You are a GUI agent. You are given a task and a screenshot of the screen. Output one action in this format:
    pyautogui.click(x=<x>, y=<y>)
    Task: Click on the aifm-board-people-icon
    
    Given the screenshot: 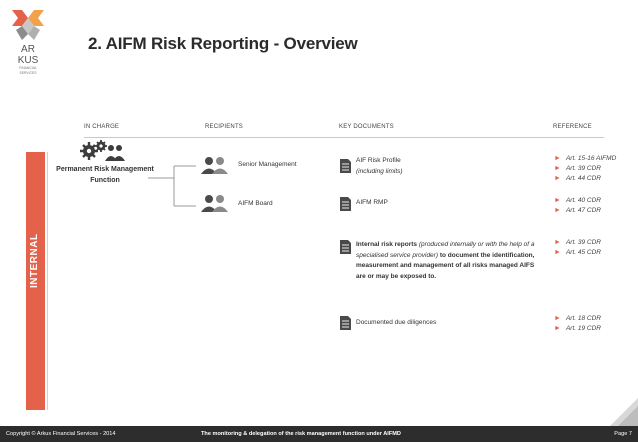 What is the action you would take?
    pyautogui.click(x=215, y=203)
    